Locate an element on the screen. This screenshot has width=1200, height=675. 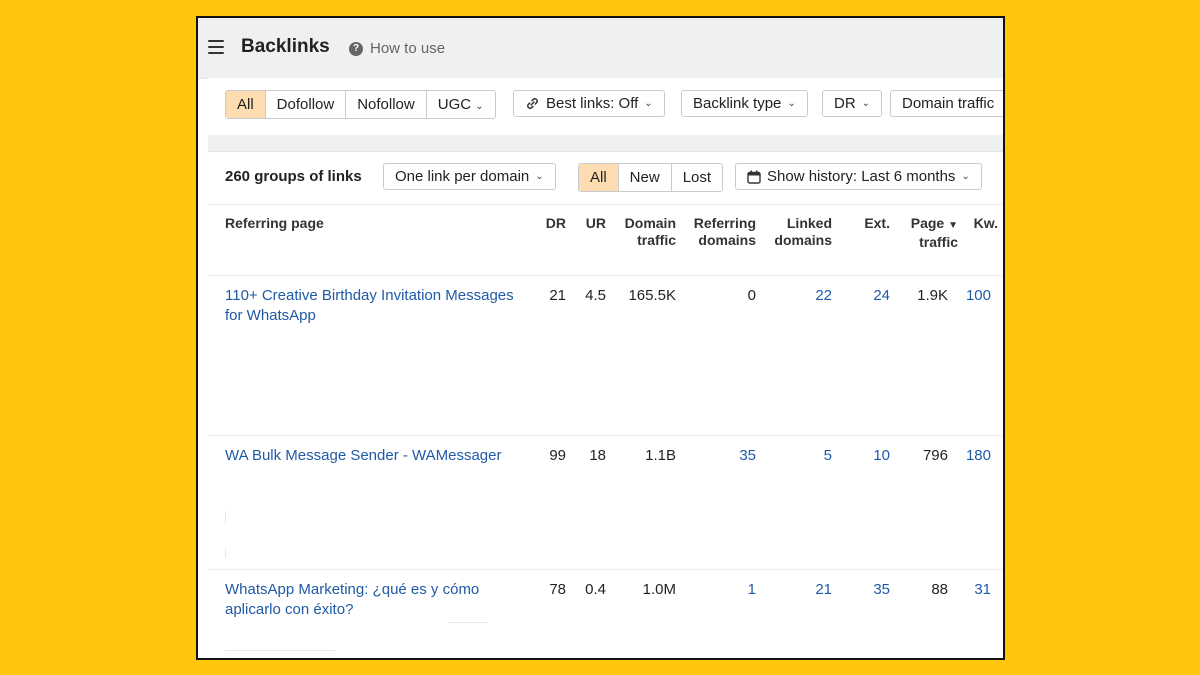
cell-page-traffic: 1.9K is located at coordinates (932, 295).